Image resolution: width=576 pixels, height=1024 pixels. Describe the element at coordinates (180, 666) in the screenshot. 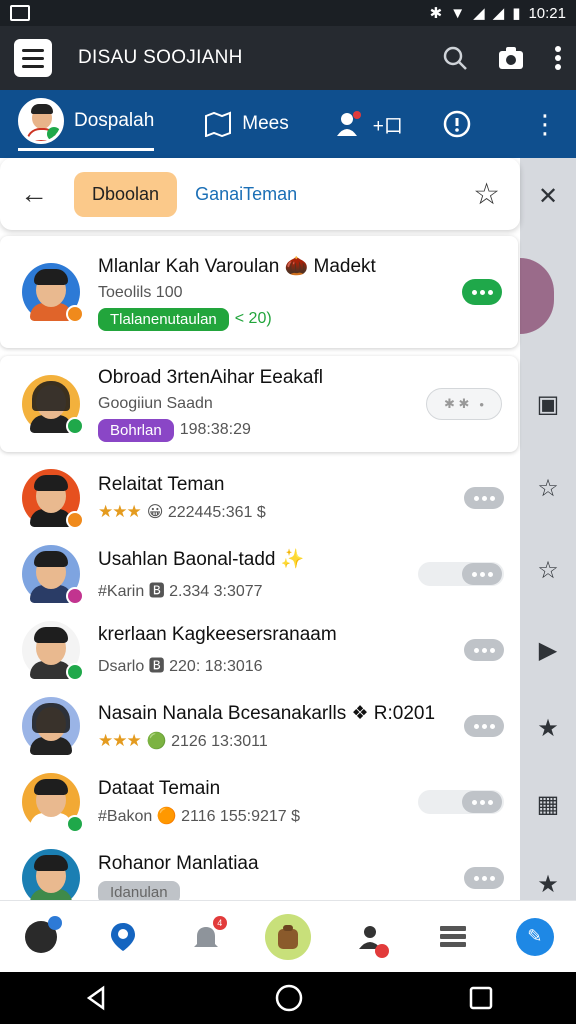

I see `contact-meta: Dsarlo 🅱 220: 18:3016` at that location.